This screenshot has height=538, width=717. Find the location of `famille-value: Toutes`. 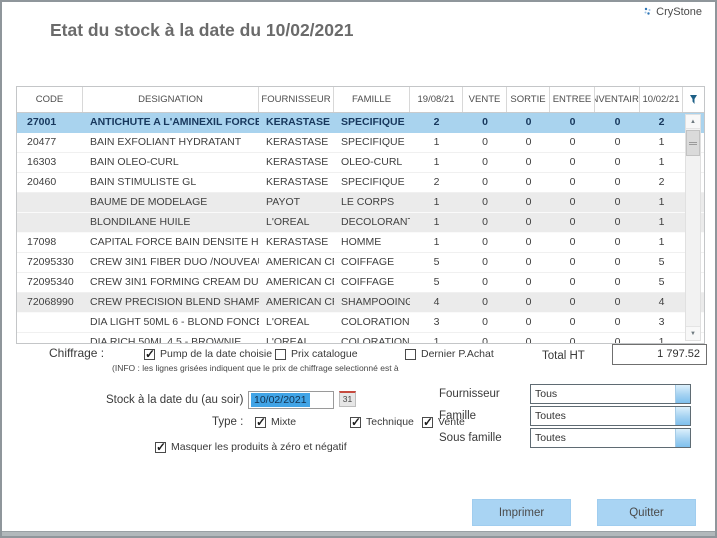

famille-value: Toutes is located at coordinates (550, 416).